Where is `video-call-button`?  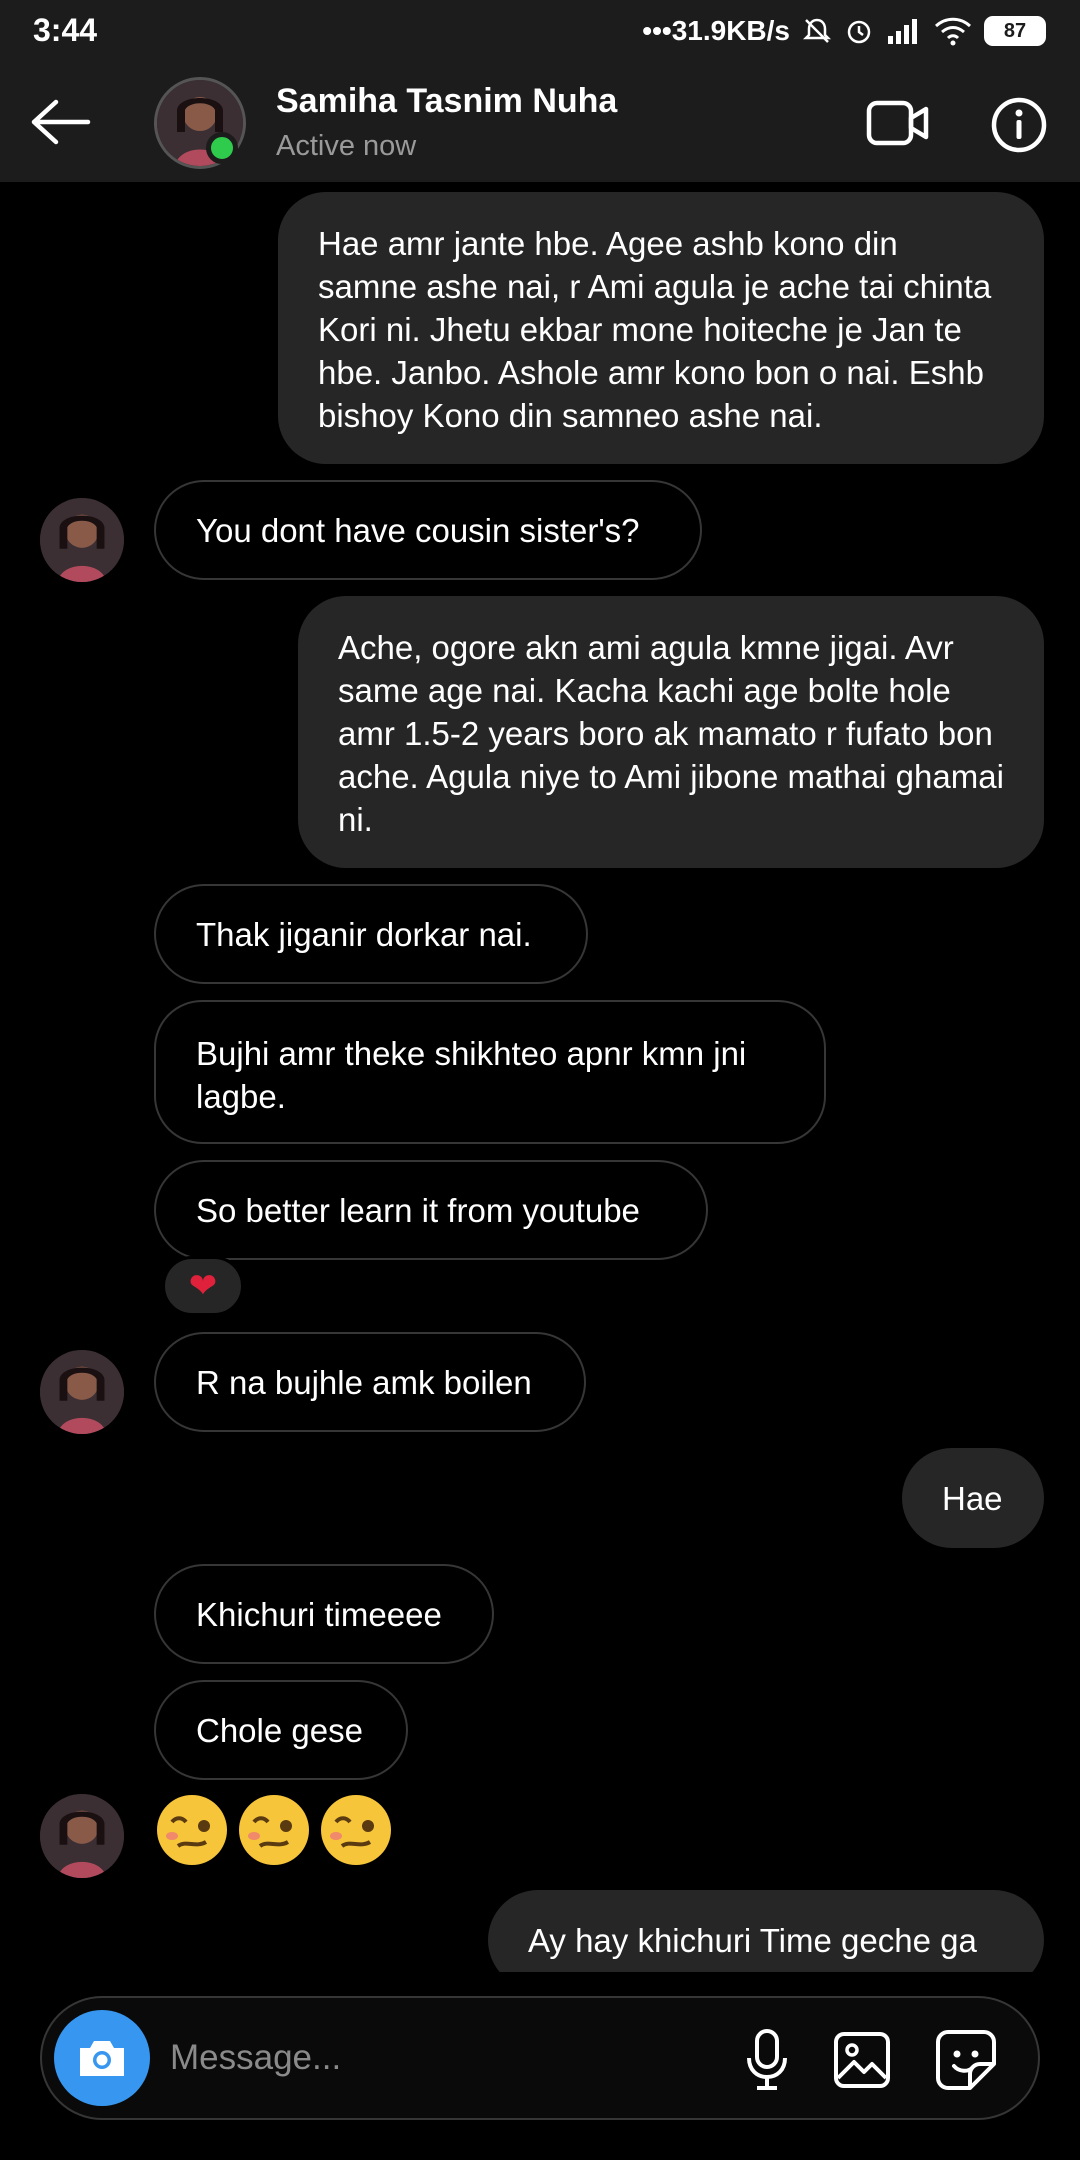 video-call-button is located at coordinates (898, 123).